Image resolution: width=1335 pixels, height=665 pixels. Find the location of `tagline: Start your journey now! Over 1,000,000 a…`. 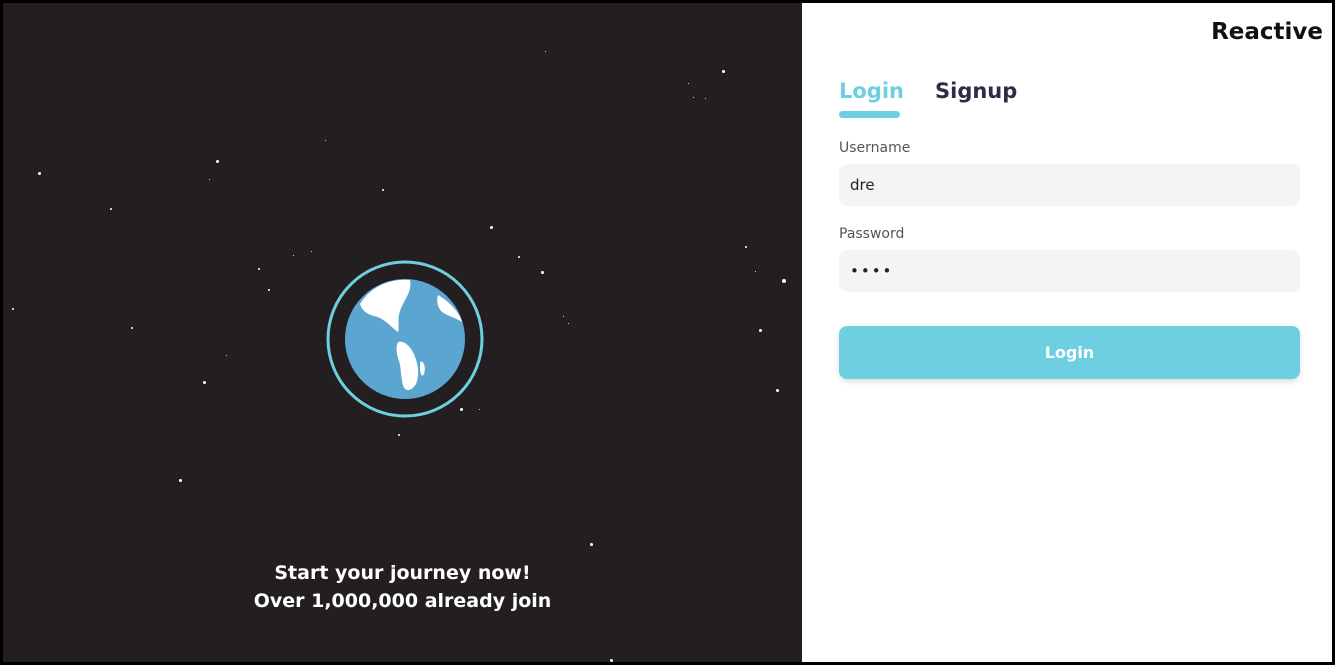

tagline: Start your journey now! Over 1,000,000 a… is located at coordinates (402, 587).